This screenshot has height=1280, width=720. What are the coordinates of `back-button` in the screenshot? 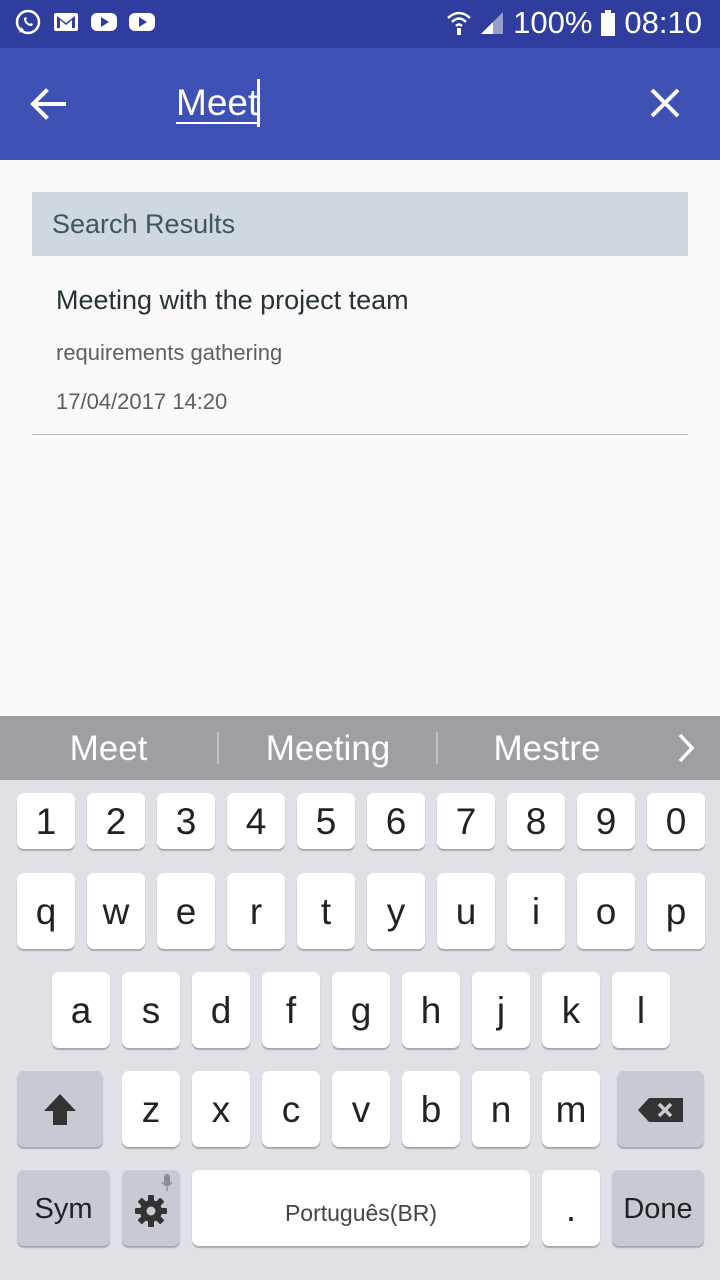 It's located at (48, 104).